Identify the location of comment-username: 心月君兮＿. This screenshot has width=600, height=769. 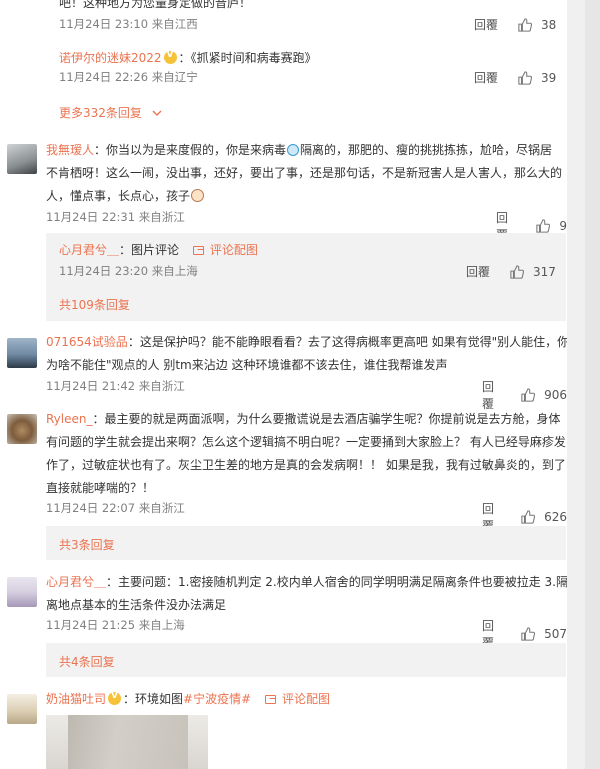
(76, 582).